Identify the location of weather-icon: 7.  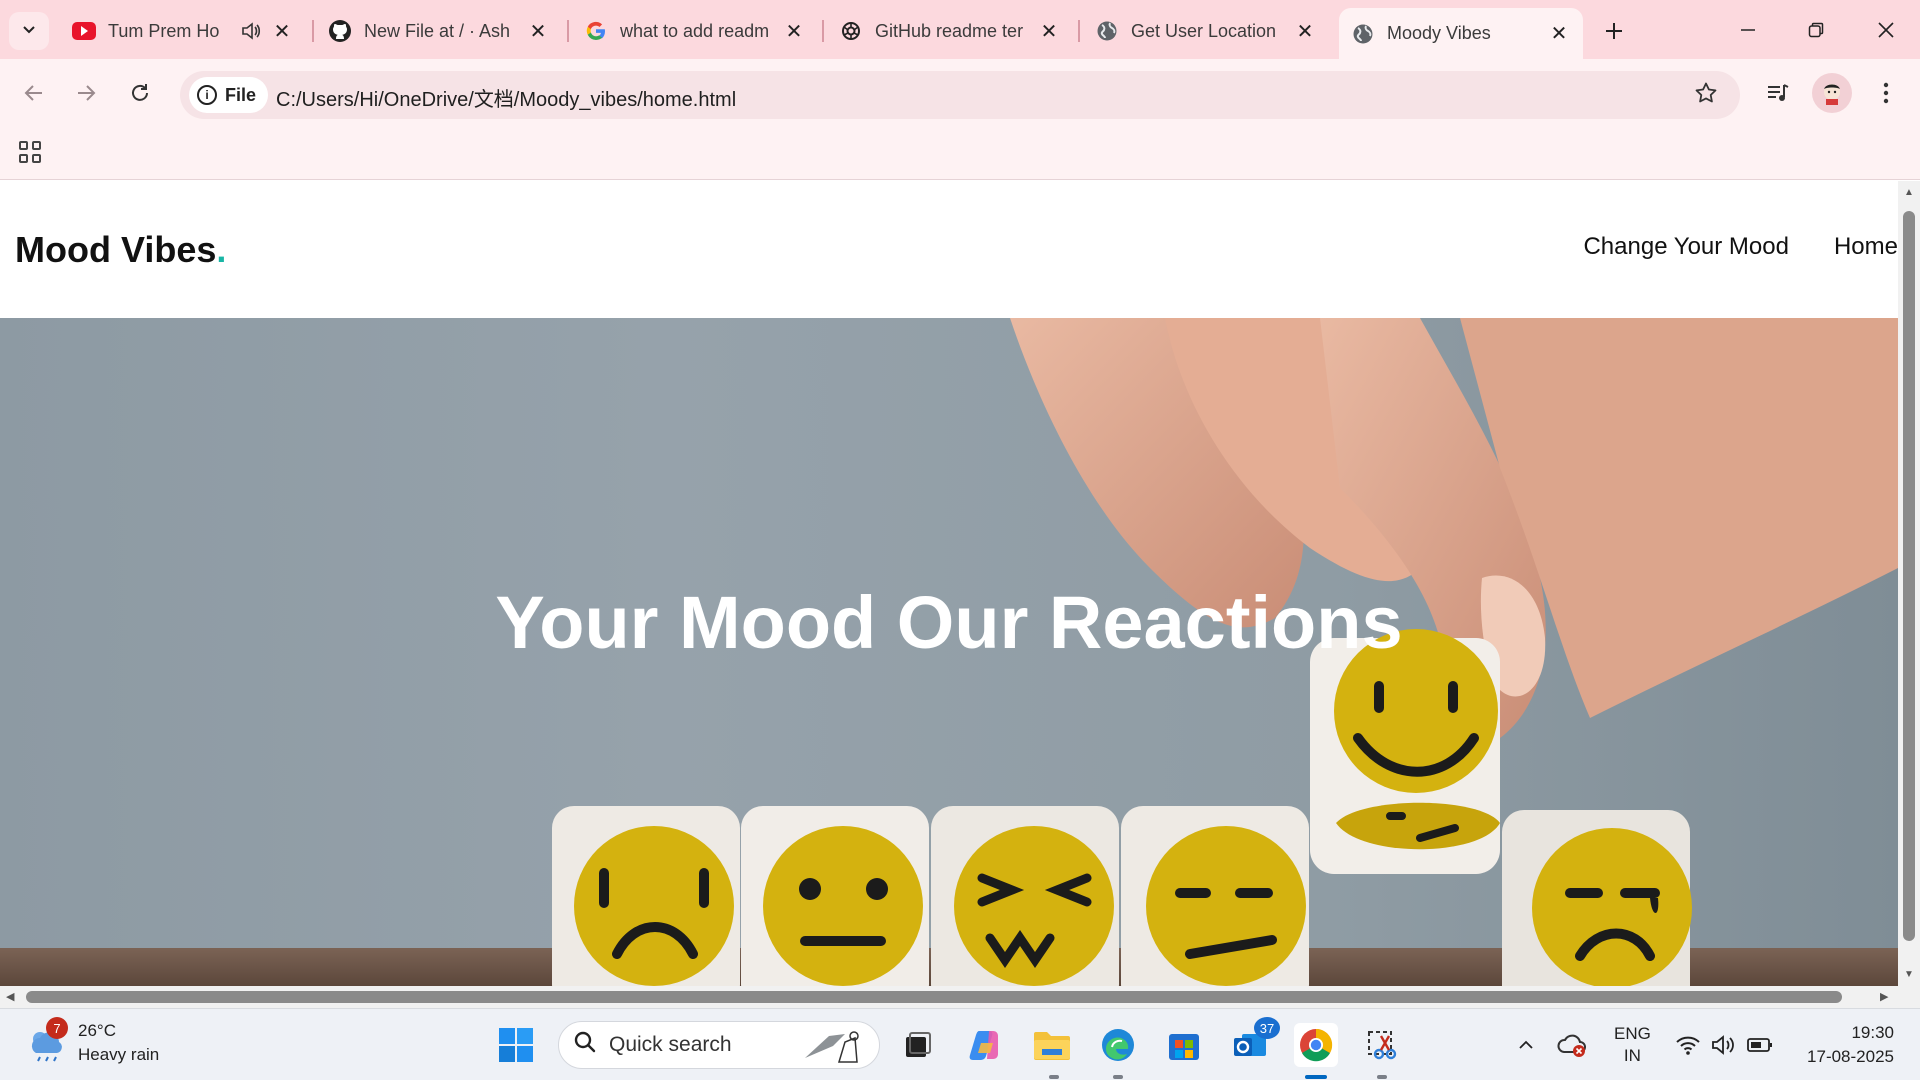
(47, 1040).